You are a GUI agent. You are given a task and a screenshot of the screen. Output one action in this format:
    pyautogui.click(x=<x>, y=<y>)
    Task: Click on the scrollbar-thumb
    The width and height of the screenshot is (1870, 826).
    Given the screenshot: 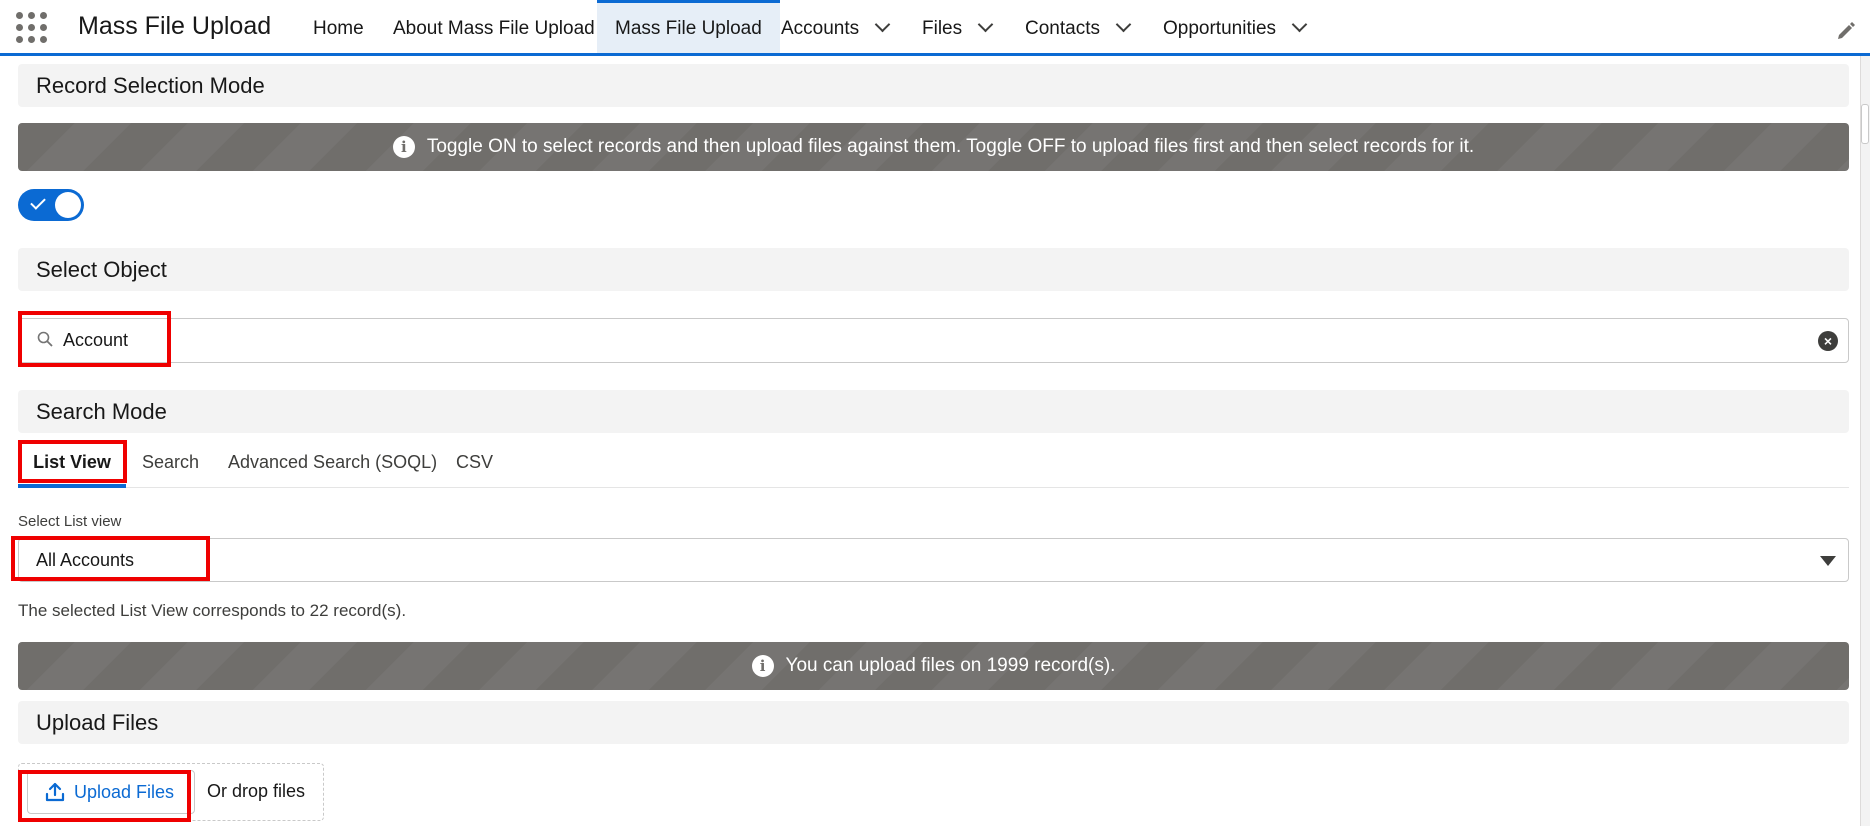 What is the action you would take?
    pyautogui.click(x=1865, y=124)
    